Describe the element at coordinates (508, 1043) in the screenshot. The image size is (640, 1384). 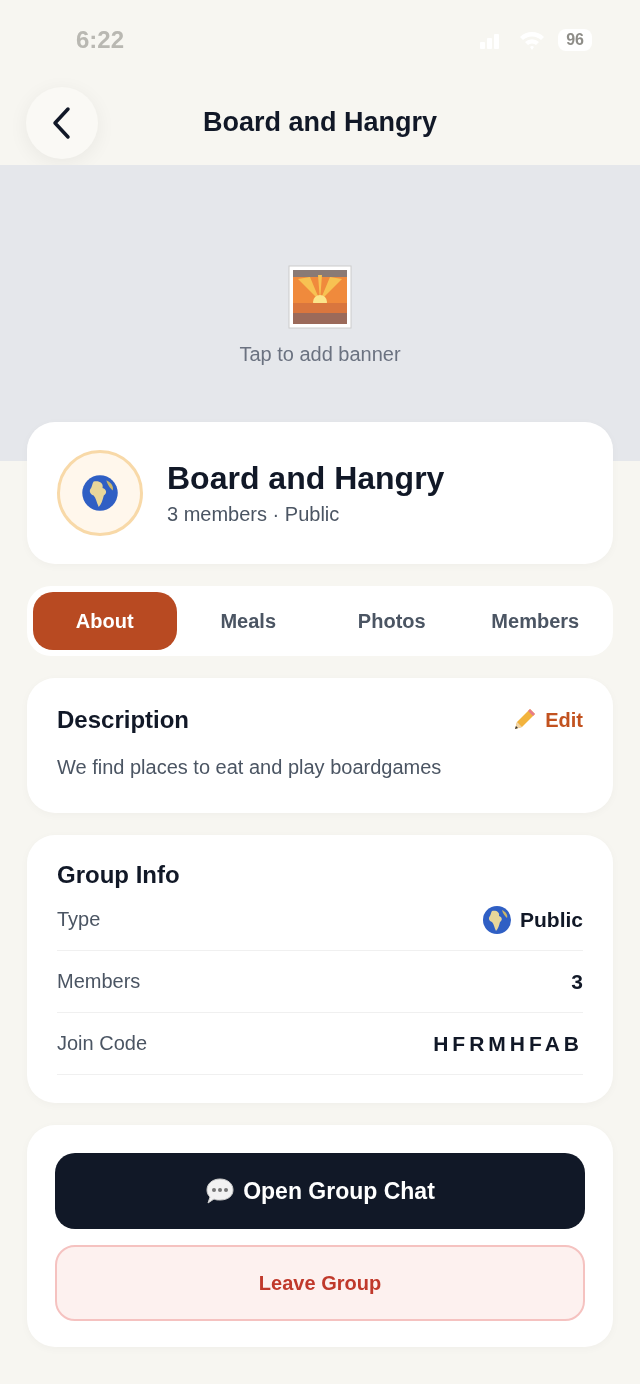
I see `info-value: HFRMHFAB` at that location.